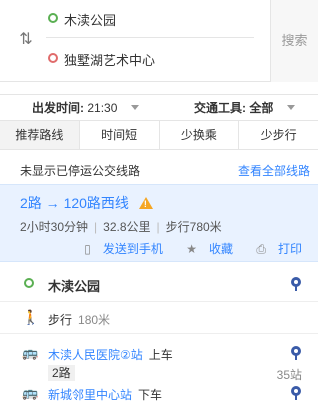 Image resolution: width=320 pixels, height=405 pixels. I want to click on step-walk-text: 步行 180米, so click(79, 319).